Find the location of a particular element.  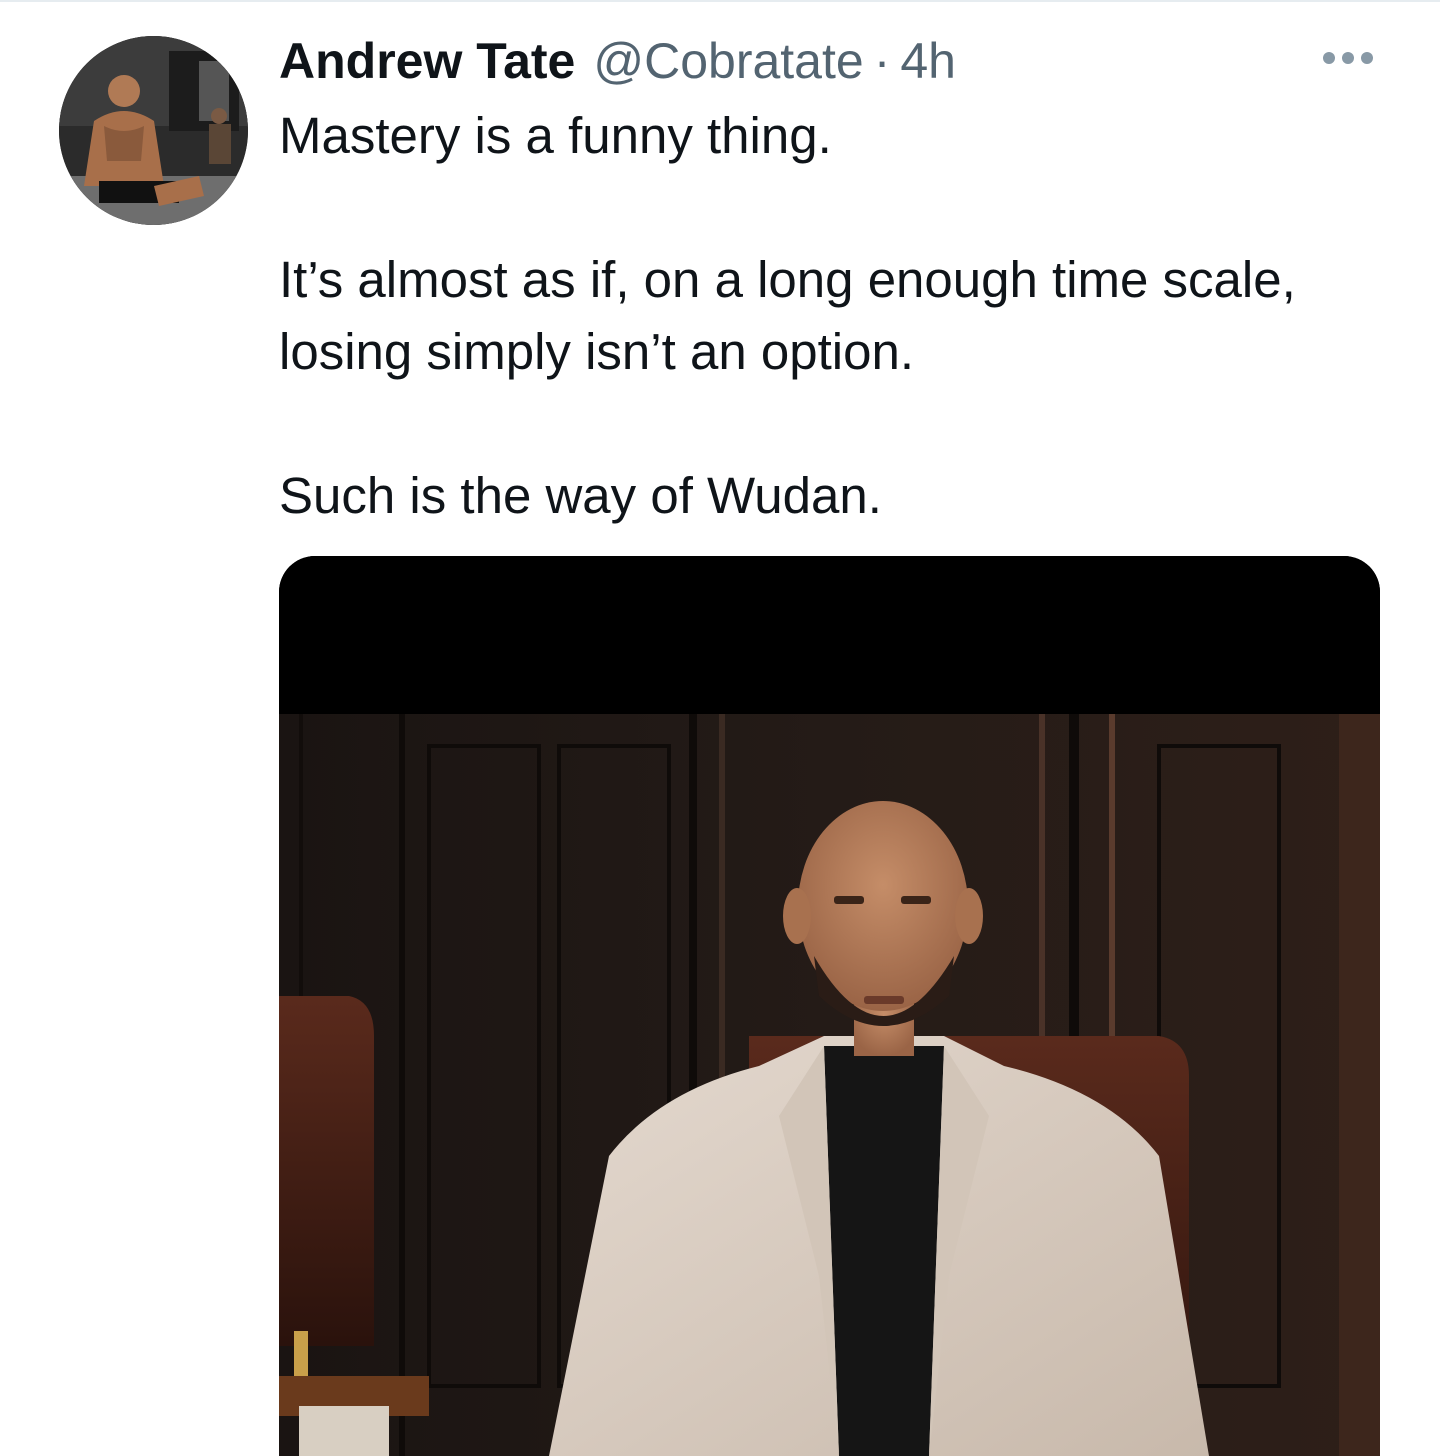

tweet-text-line: Mastery is a funny thing. is located at coordinates (555, 135).